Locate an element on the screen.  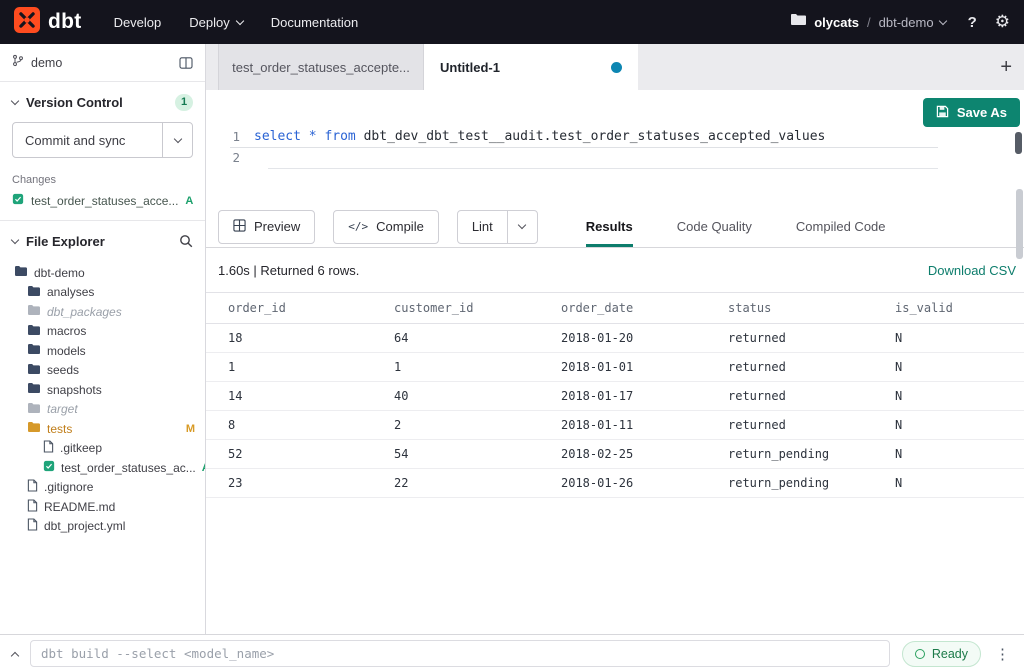
changed-file-item: test_order_statuses_acce... A is located at coordinates (102, 200).